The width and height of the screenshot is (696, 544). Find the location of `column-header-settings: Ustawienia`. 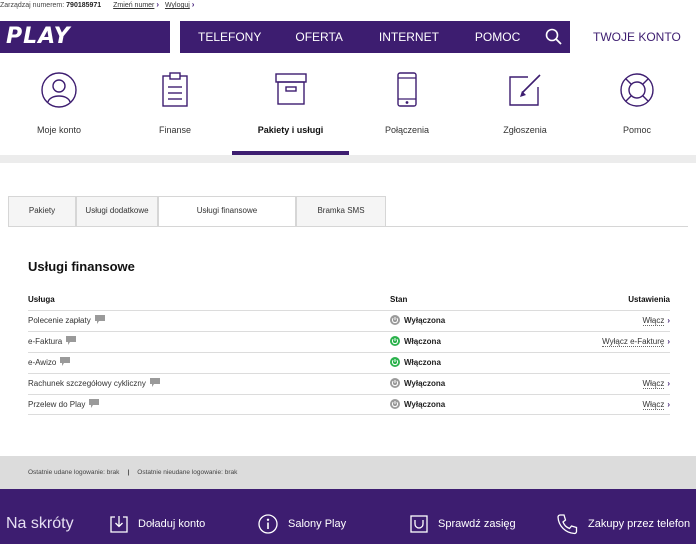

column-header-settings: Ustawienia is located at coordinates (649, 299).